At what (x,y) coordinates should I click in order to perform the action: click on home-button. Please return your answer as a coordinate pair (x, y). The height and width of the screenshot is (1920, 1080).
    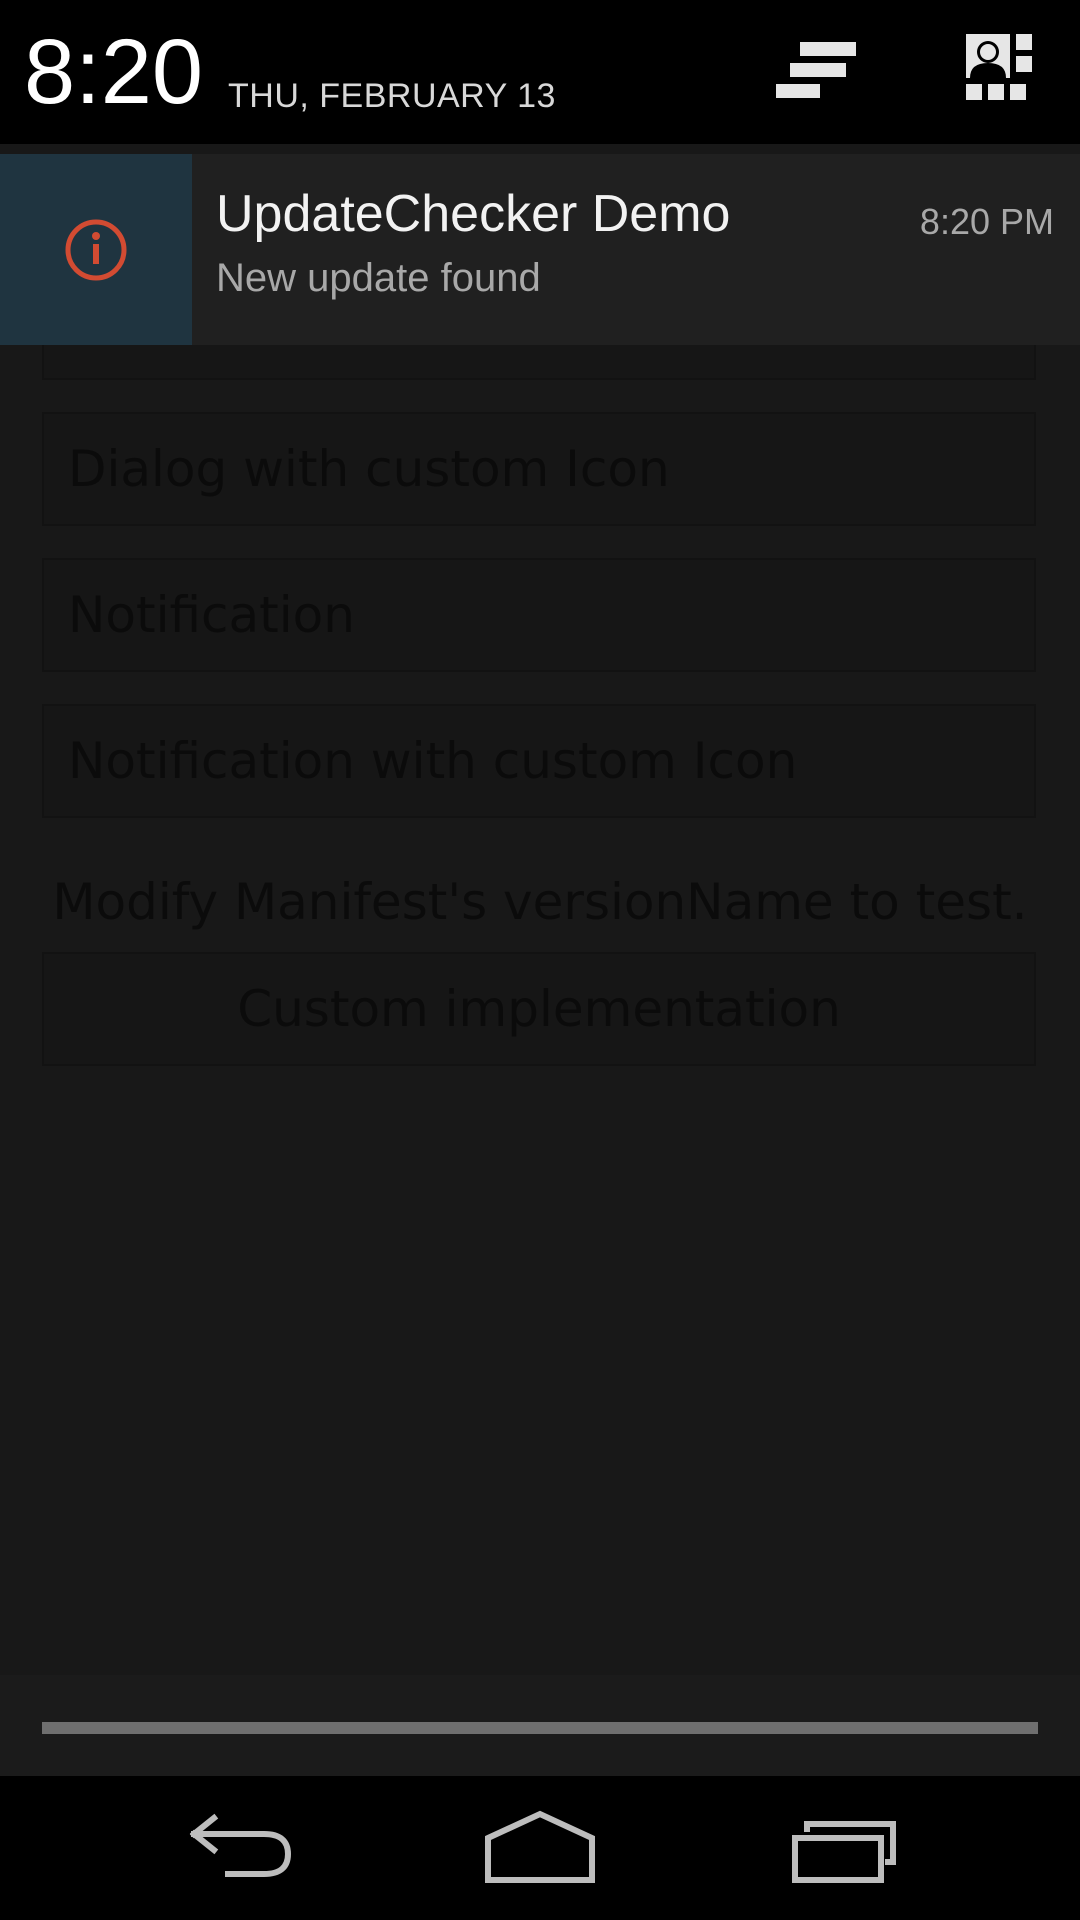
    Looking at the image, I should click on (540, 1848).